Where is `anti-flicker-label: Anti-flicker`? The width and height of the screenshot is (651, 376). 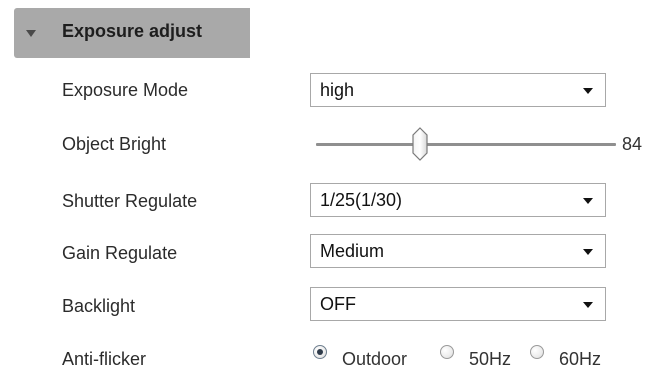
anti-flicker-label: Anti-flicker is located at coordinates (104, 359).